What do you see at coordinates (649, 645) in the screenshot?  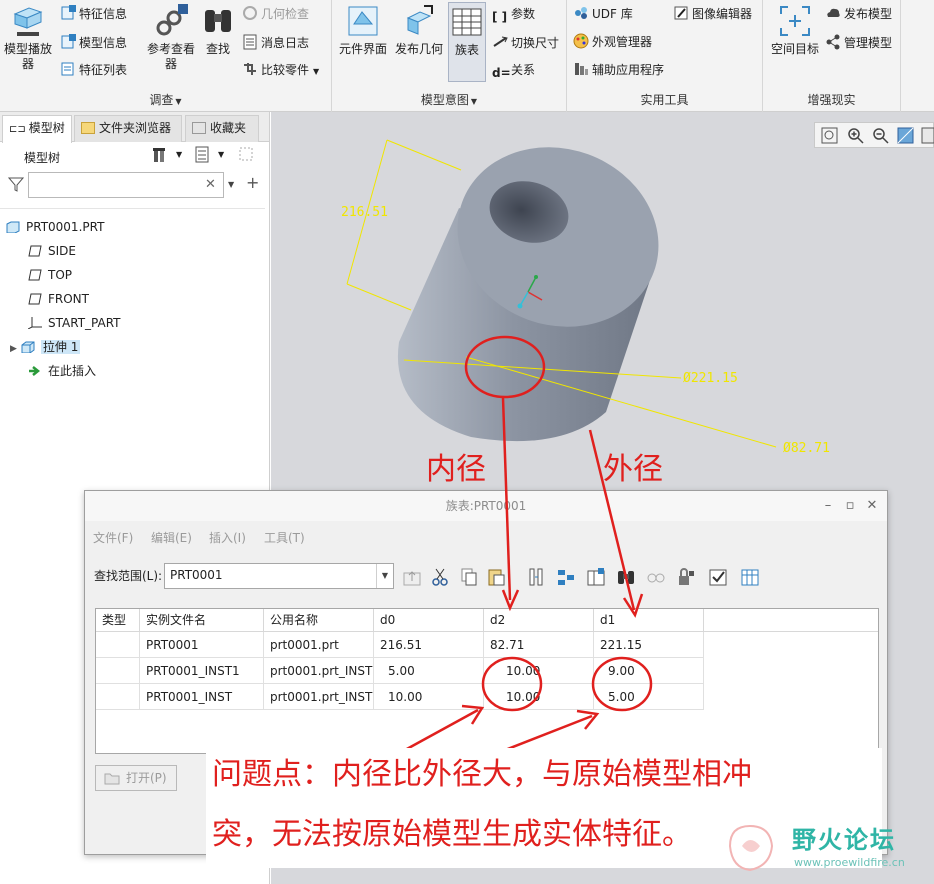 I see `table-cell: 221.15` at bounding box center [649, 645].